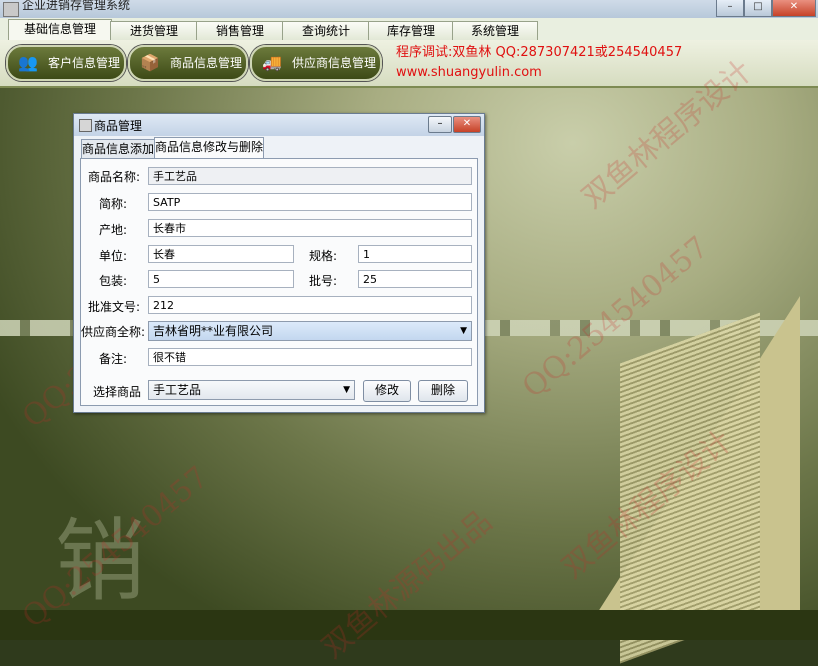 This screenshot has width=818, height=666. What do you see at coordinates (209, 148) in the screenshot?
I see `tab-product-edit: 商品信息修改与删除` at bounding box center [209, 148].